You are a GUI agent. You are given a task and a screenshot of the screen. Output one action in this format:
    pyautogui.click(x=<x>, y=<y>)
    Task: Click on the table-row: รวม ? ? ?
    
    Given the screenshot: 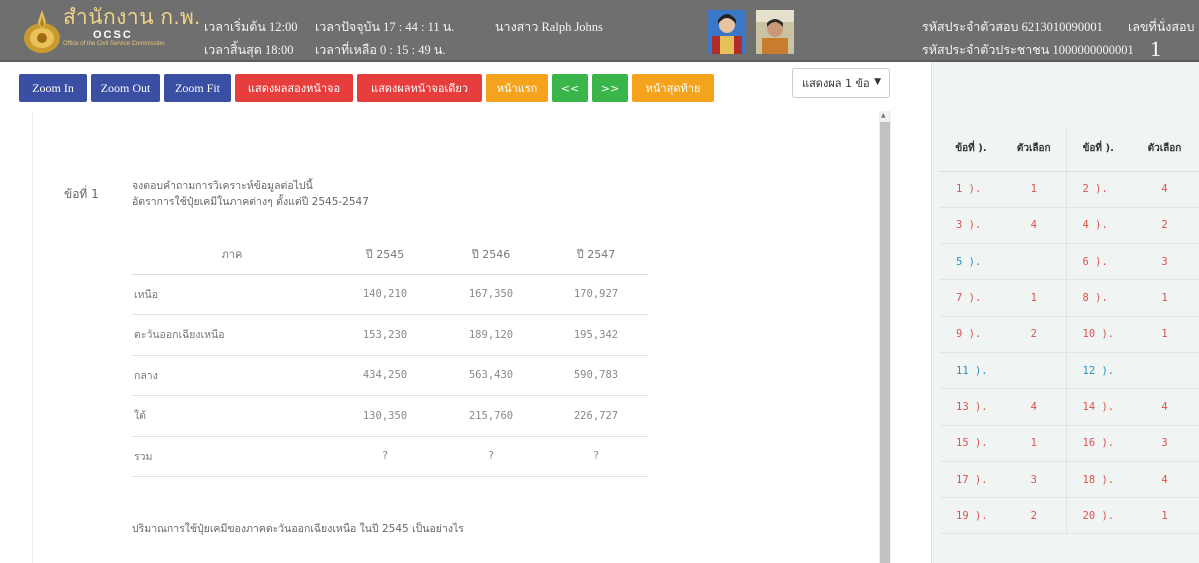 What is the action you would take?
    pyautogui.click(x=390, y=456)
    